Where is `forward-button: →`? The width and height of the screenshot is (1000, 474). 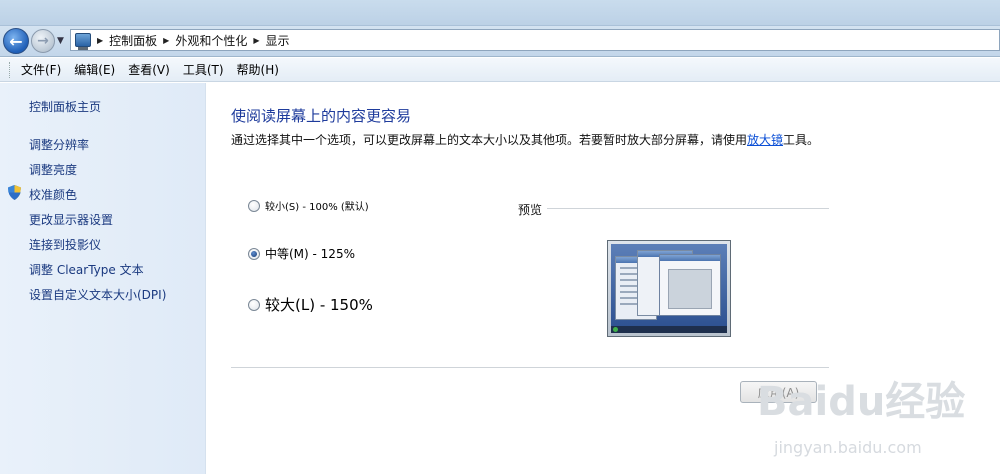 forward-button: → is located at coordinates (43, 41).